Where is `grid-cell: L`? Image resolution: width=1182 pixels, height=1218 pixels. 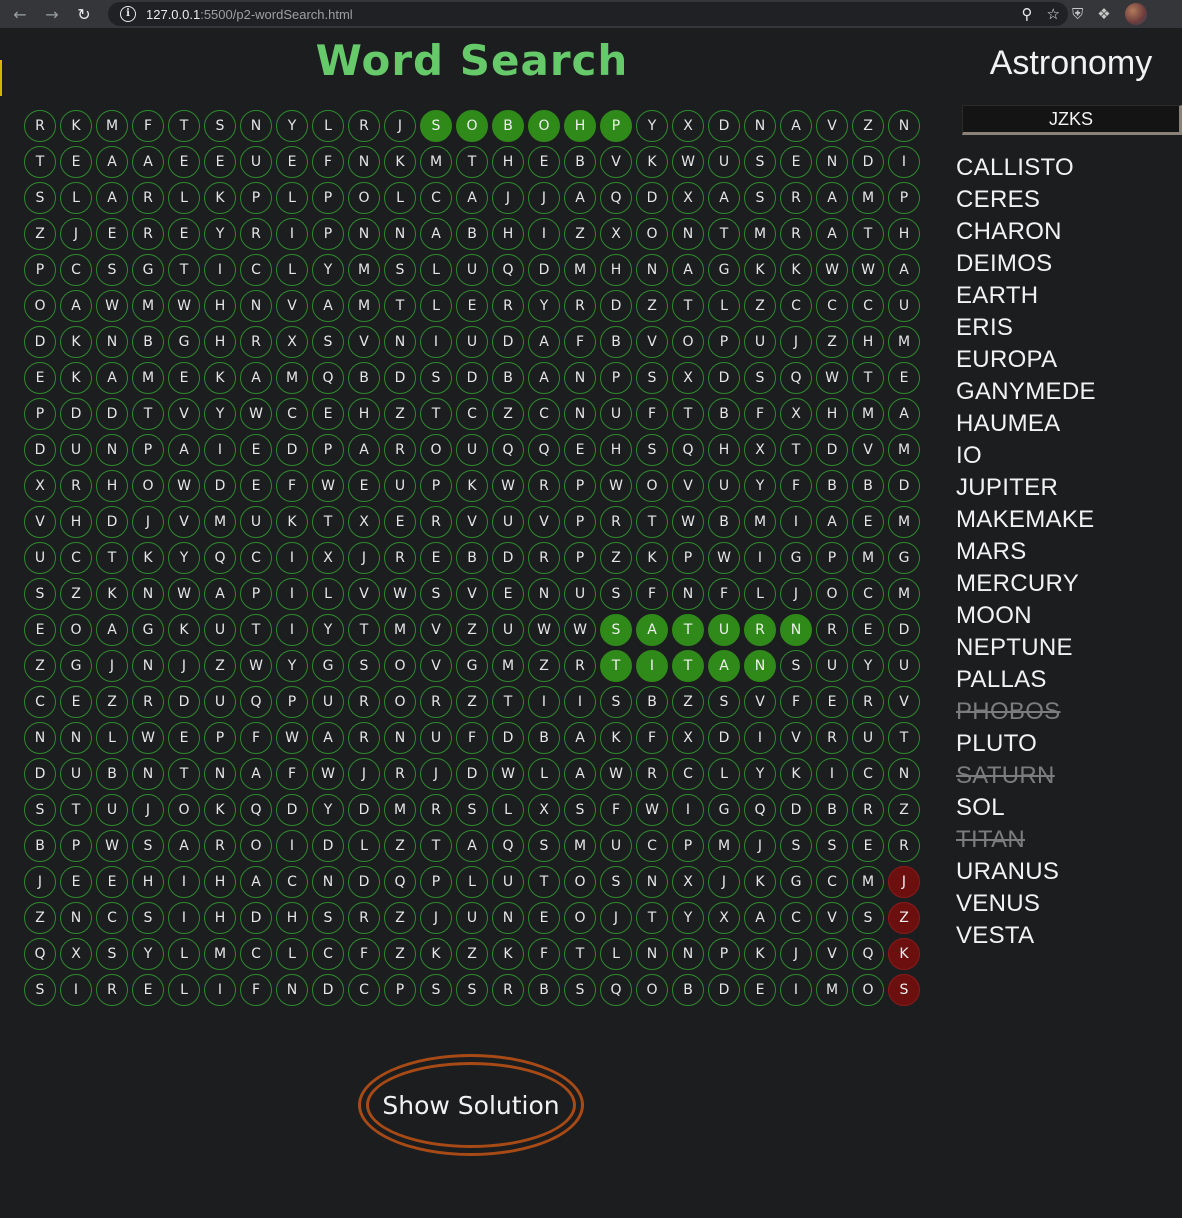 grid-cell: L is located at coordinates (328, 126).